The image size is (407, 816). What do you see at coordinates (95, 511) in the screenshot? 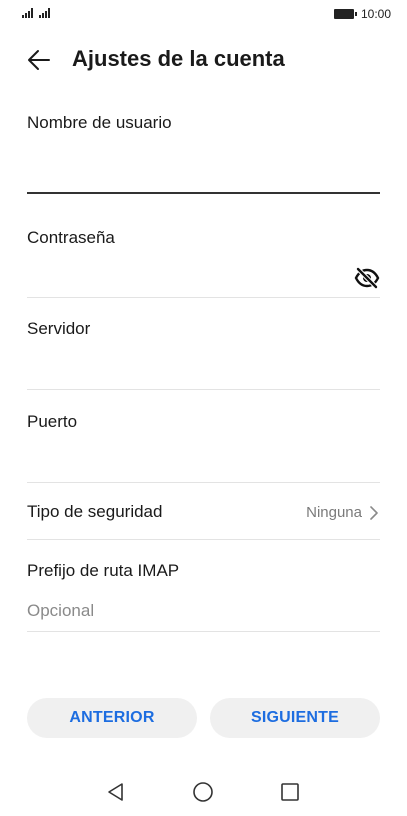
I see `security-type-label: Tipo de seguridad` at bounding box center [95, 511].